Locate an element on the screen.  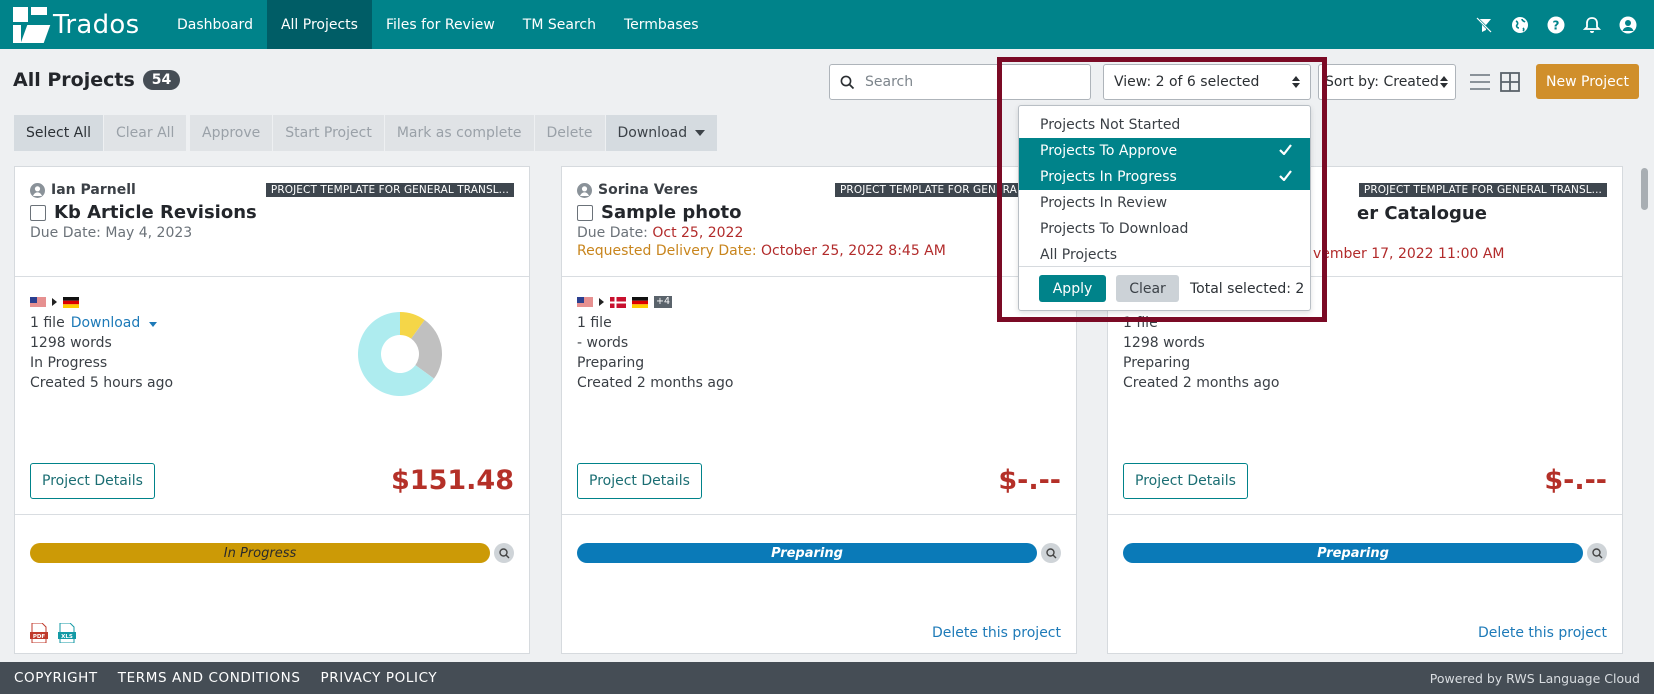
filter-off-icon is located at coordinates (1484, 25).